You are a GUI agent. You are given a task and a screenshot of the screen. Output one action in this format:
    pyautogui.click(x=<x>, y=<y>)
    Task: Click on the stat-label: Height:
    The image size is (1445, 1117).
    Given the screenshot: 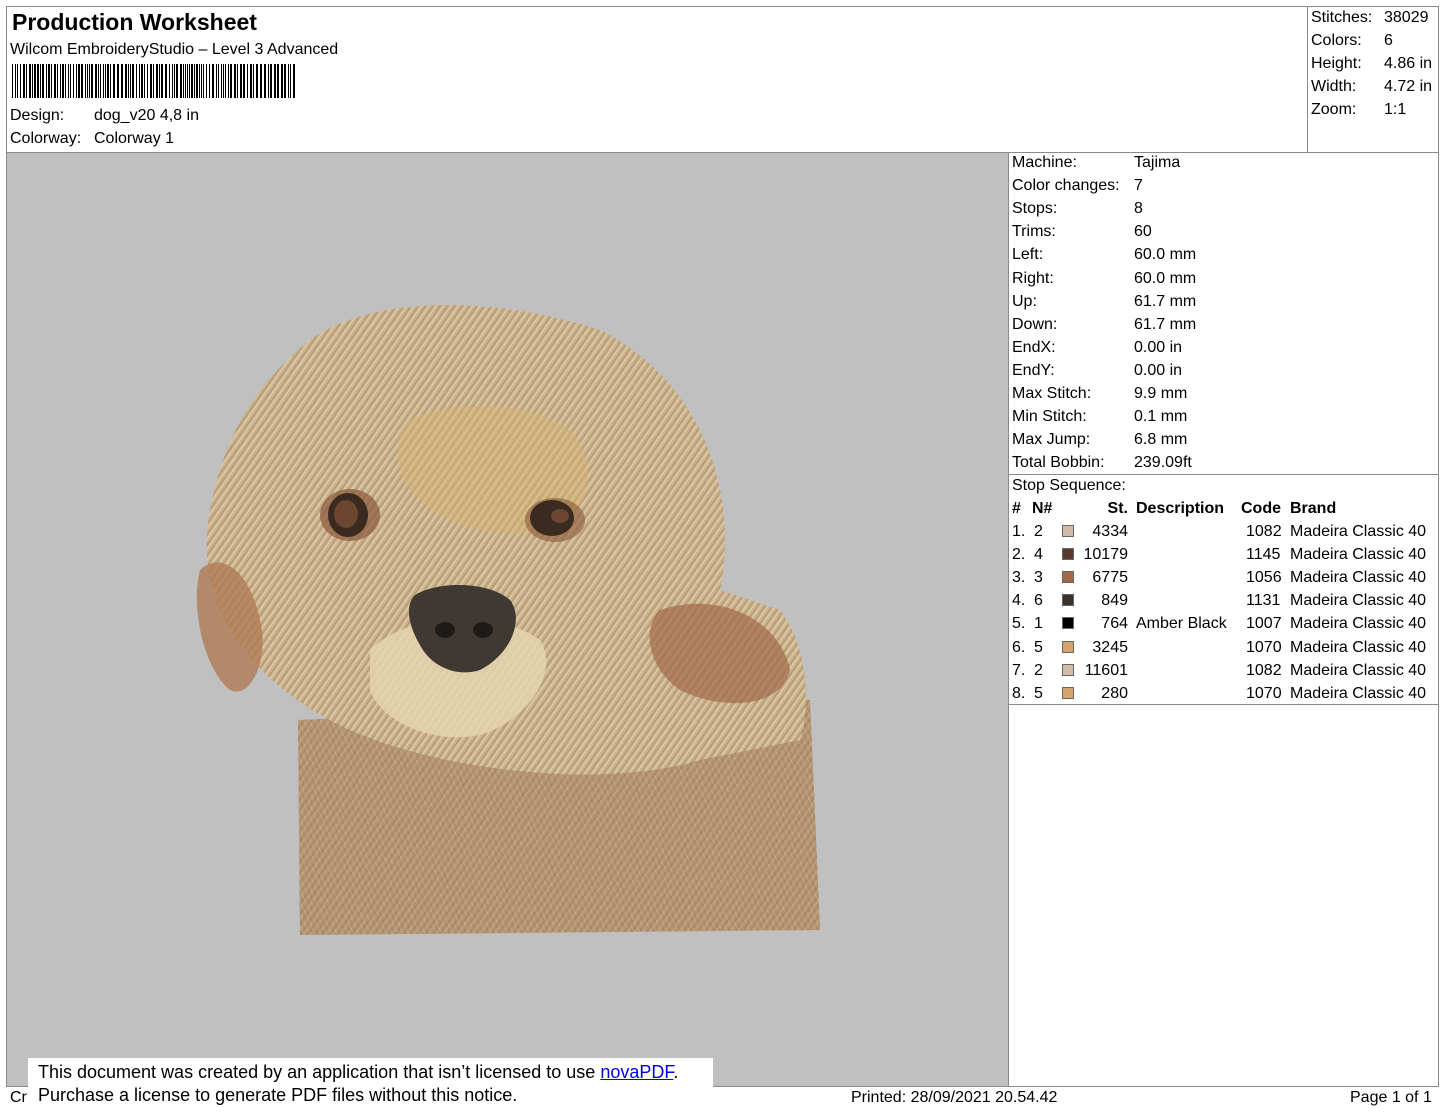 What is the action you would take?
    pyautogui.click(x=1336, y=63)
    